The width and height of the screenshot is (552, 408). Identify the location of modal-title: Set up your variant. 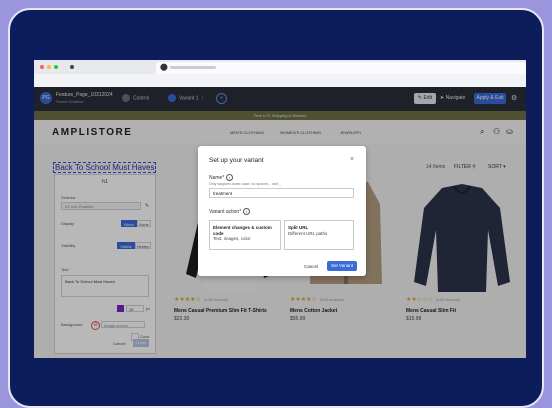
(236, 160).